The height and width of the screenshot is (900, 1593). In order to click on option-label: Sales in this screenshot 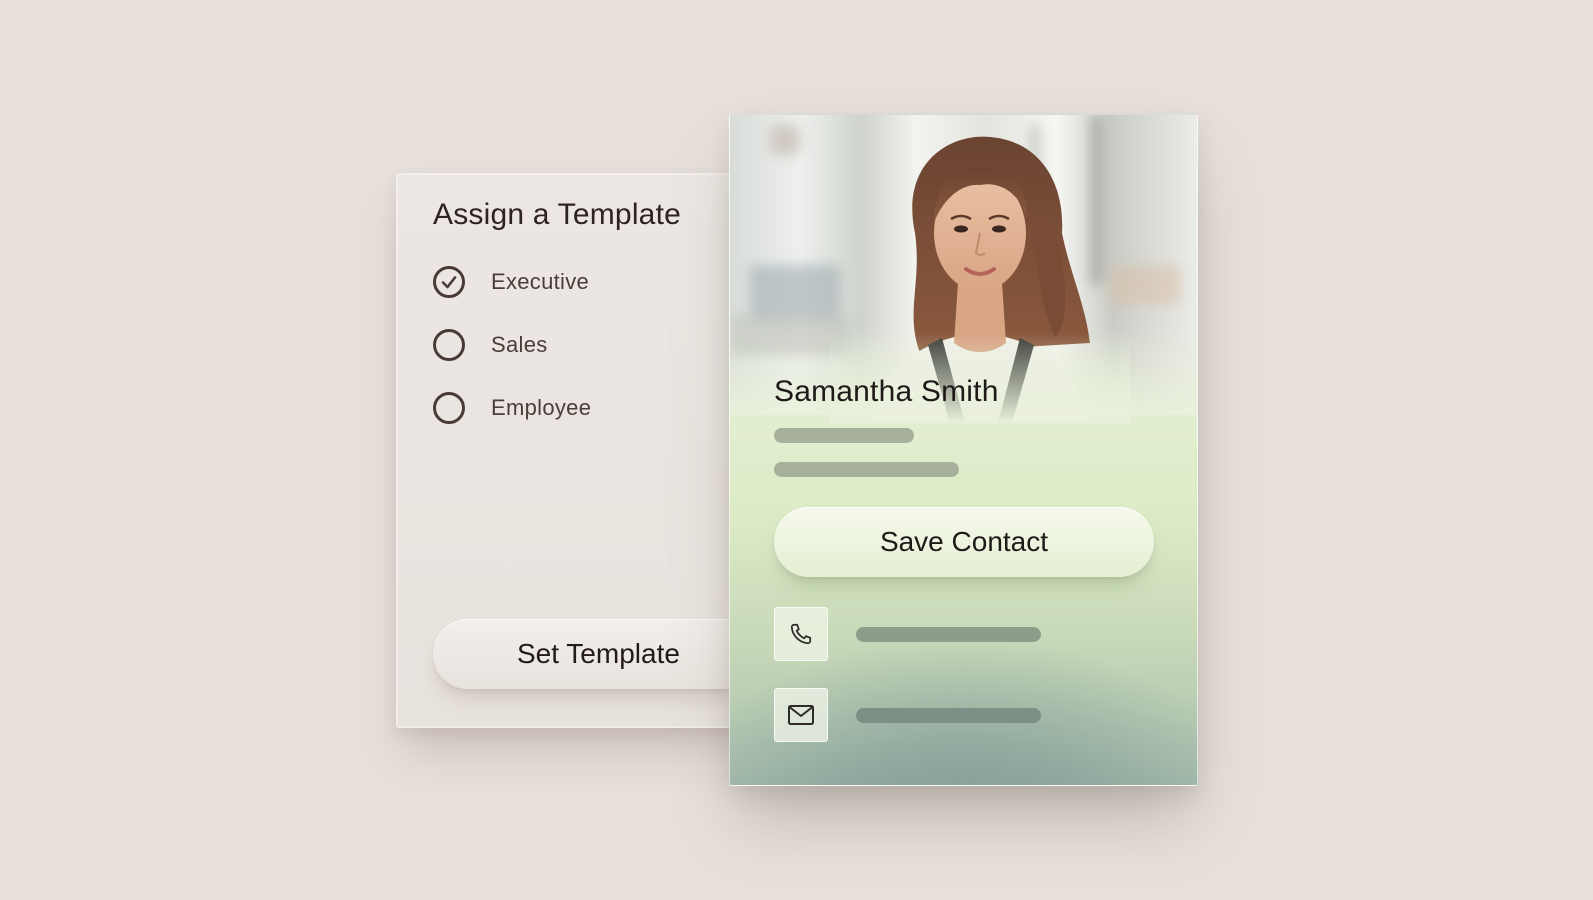, I will do `click(519, 344)`.